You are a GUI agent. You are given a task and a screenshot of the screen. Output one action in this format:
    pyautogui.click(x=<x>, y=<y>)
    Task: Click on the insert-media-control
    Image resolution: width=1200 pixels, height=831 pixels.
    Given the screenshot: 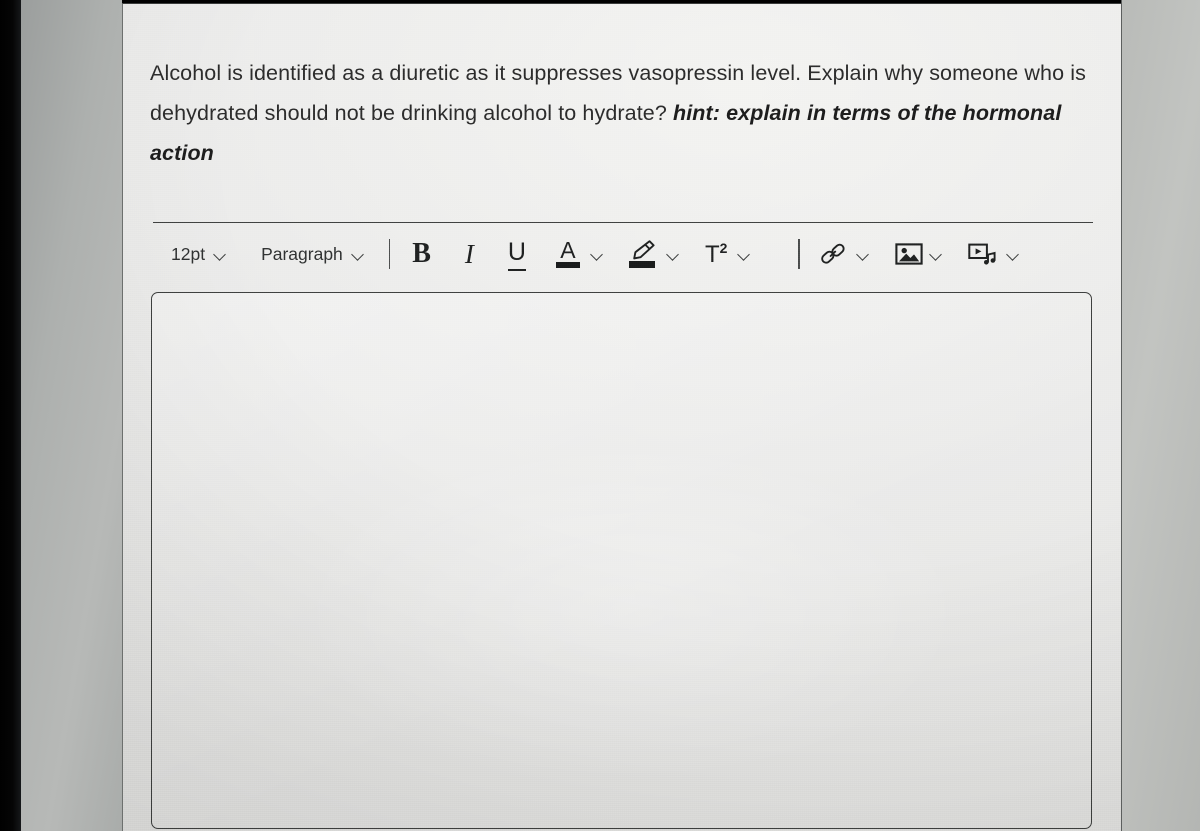 What is the action you would take?
    pyautogui.click(x=994, y=254)
    